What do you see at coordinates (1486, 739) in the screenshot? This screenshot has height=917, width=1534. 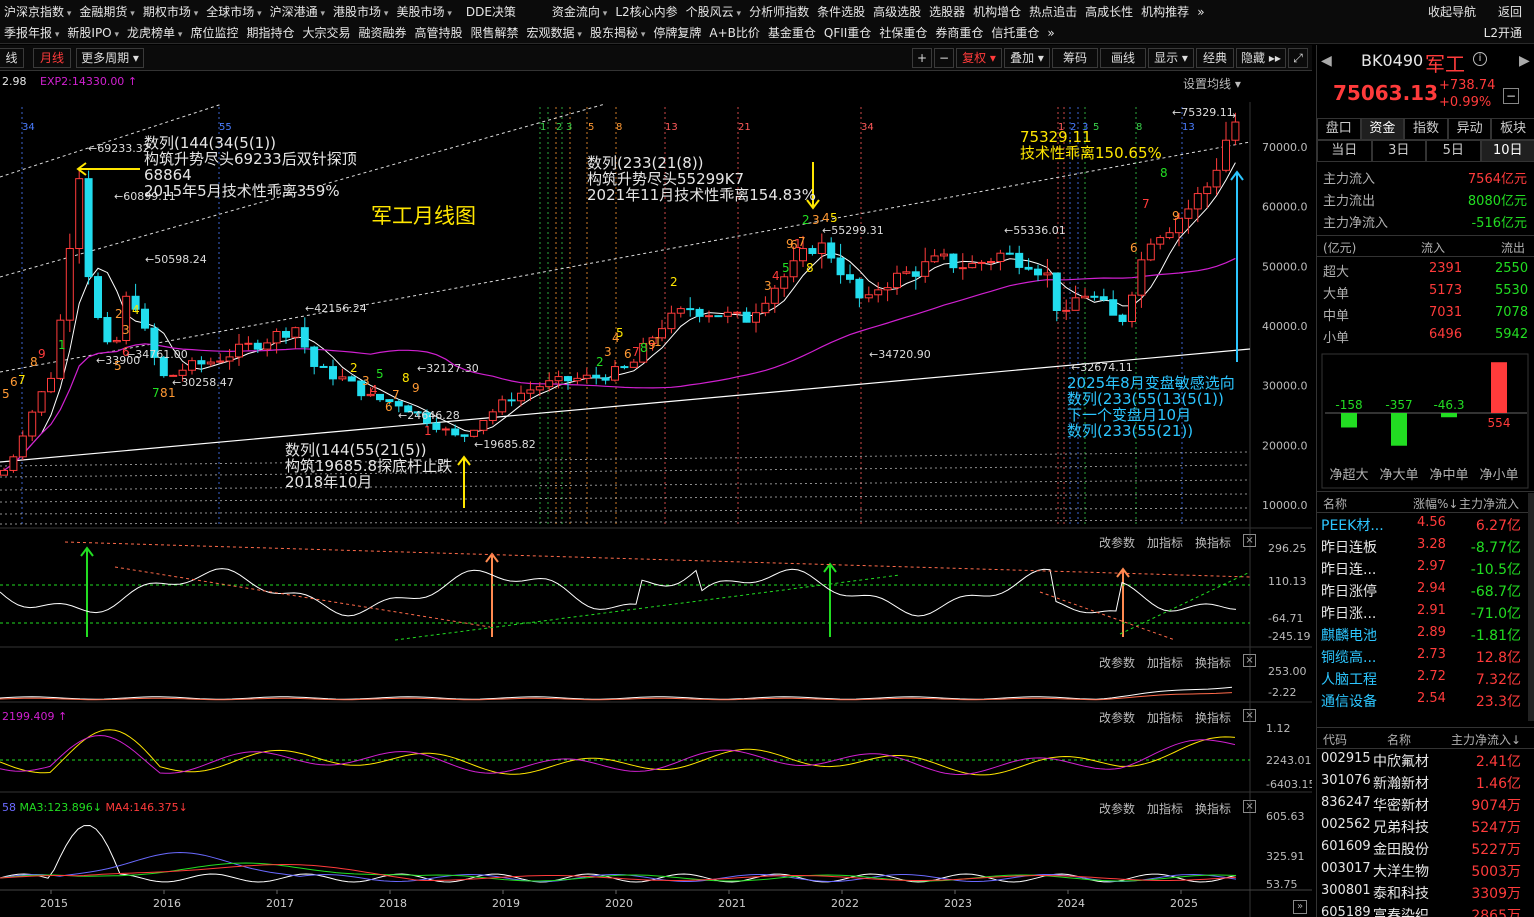 I see `col-stock-net: 主力净流入↓` at bounding box center [1486, 739].